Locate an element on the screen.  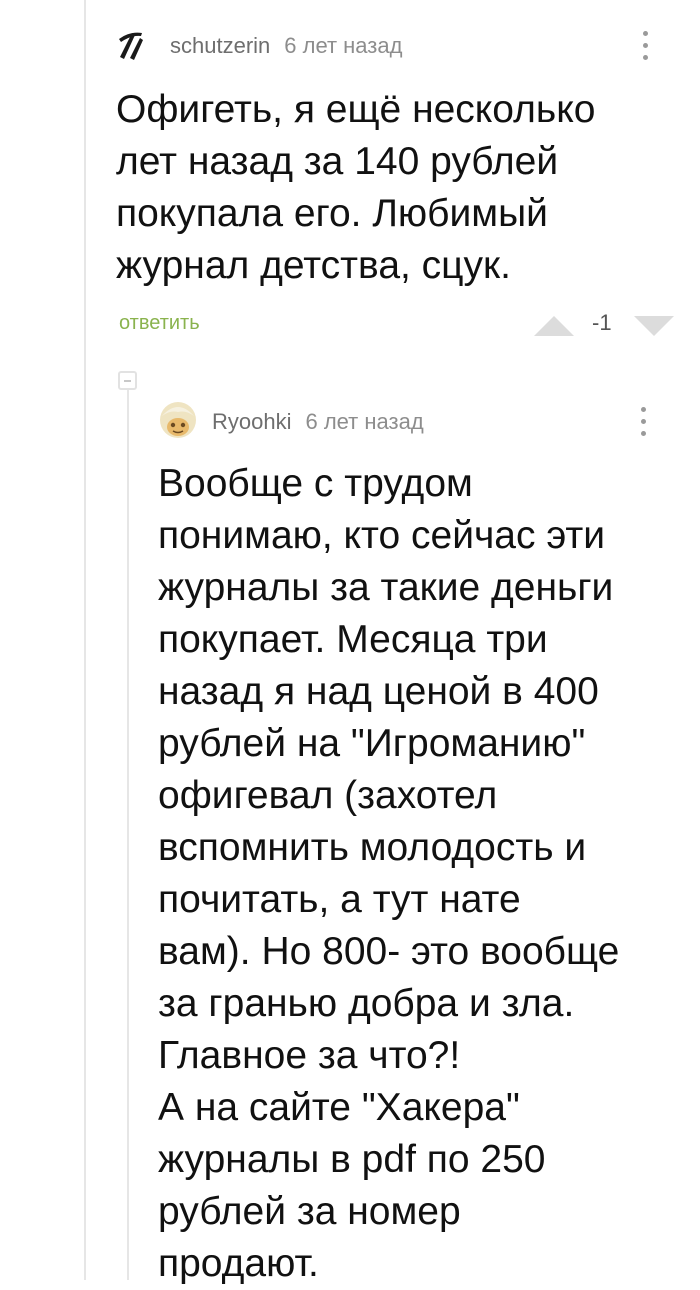
thread-line-reply is located at coordinates (128, 835).